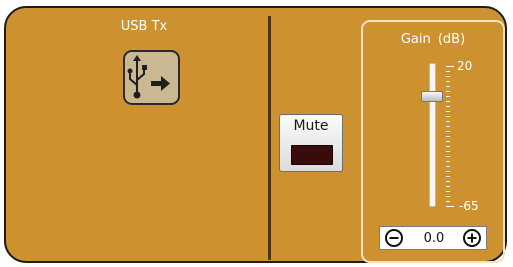  What do you see at coordinates (311, 126) in the screenshot?
I see `mute-label: Mute` at bounding box center [311, 126].